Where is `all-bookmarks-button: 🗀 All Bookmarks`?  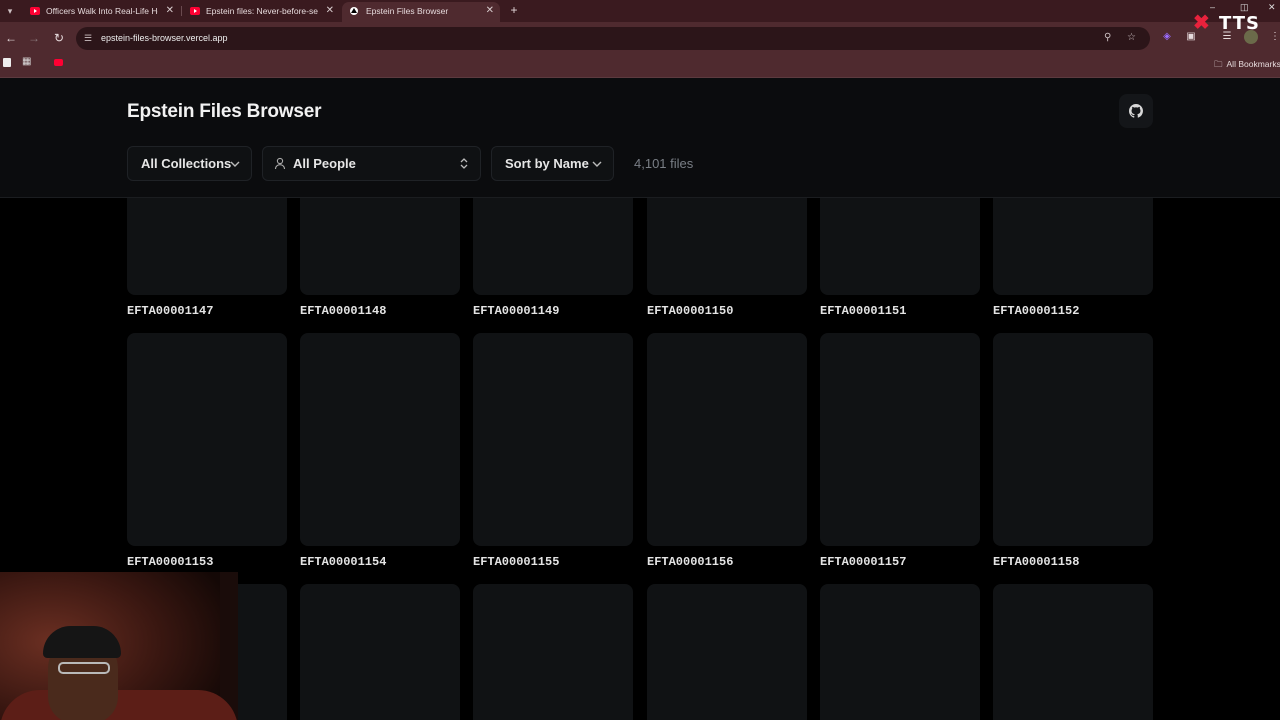
all-bookmarks-button: 🗀 All Bookmarks is located at coordinates (1247, 64).